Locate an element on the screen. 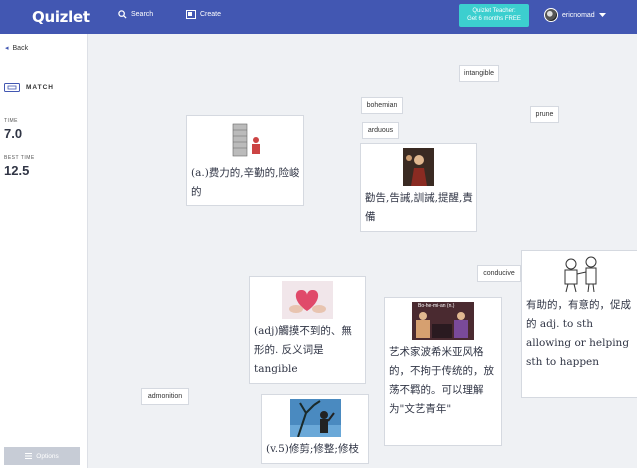 The image size is (637, 468). username: ericnomad is located at coordinates (578, 15).